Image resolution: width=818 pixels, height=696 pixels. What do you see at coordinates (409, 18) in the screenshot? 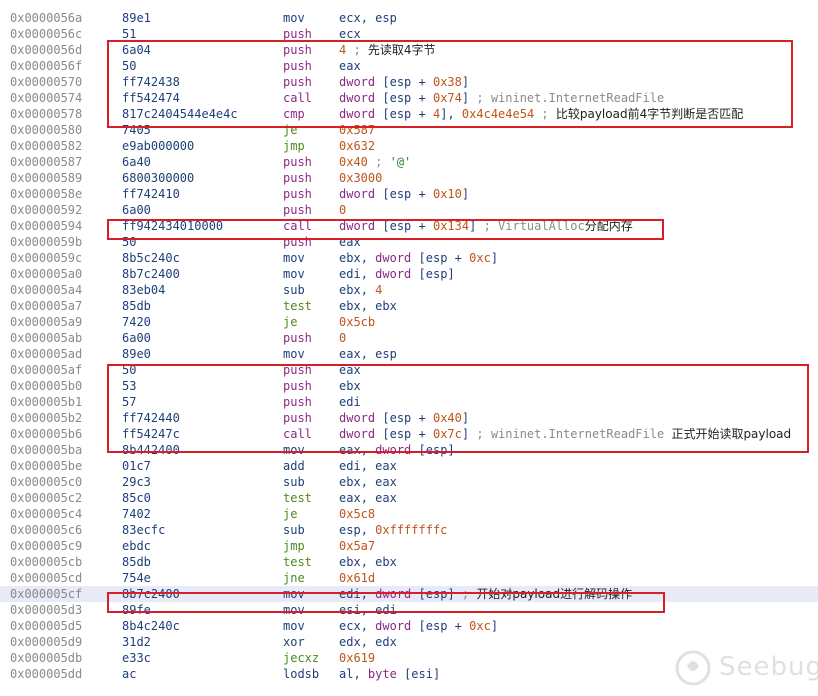
I see `listing-row: 0x0000056a 89e1 mov ecx, esp` at bounding box center [409, 18].